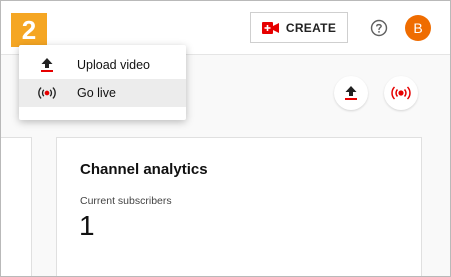 The height and width of the screenshot is (277, 451). What do you see at coordinates (270, 27) in the screenshot?
I see `video-plus-icon` at bounding box center [270, 27].